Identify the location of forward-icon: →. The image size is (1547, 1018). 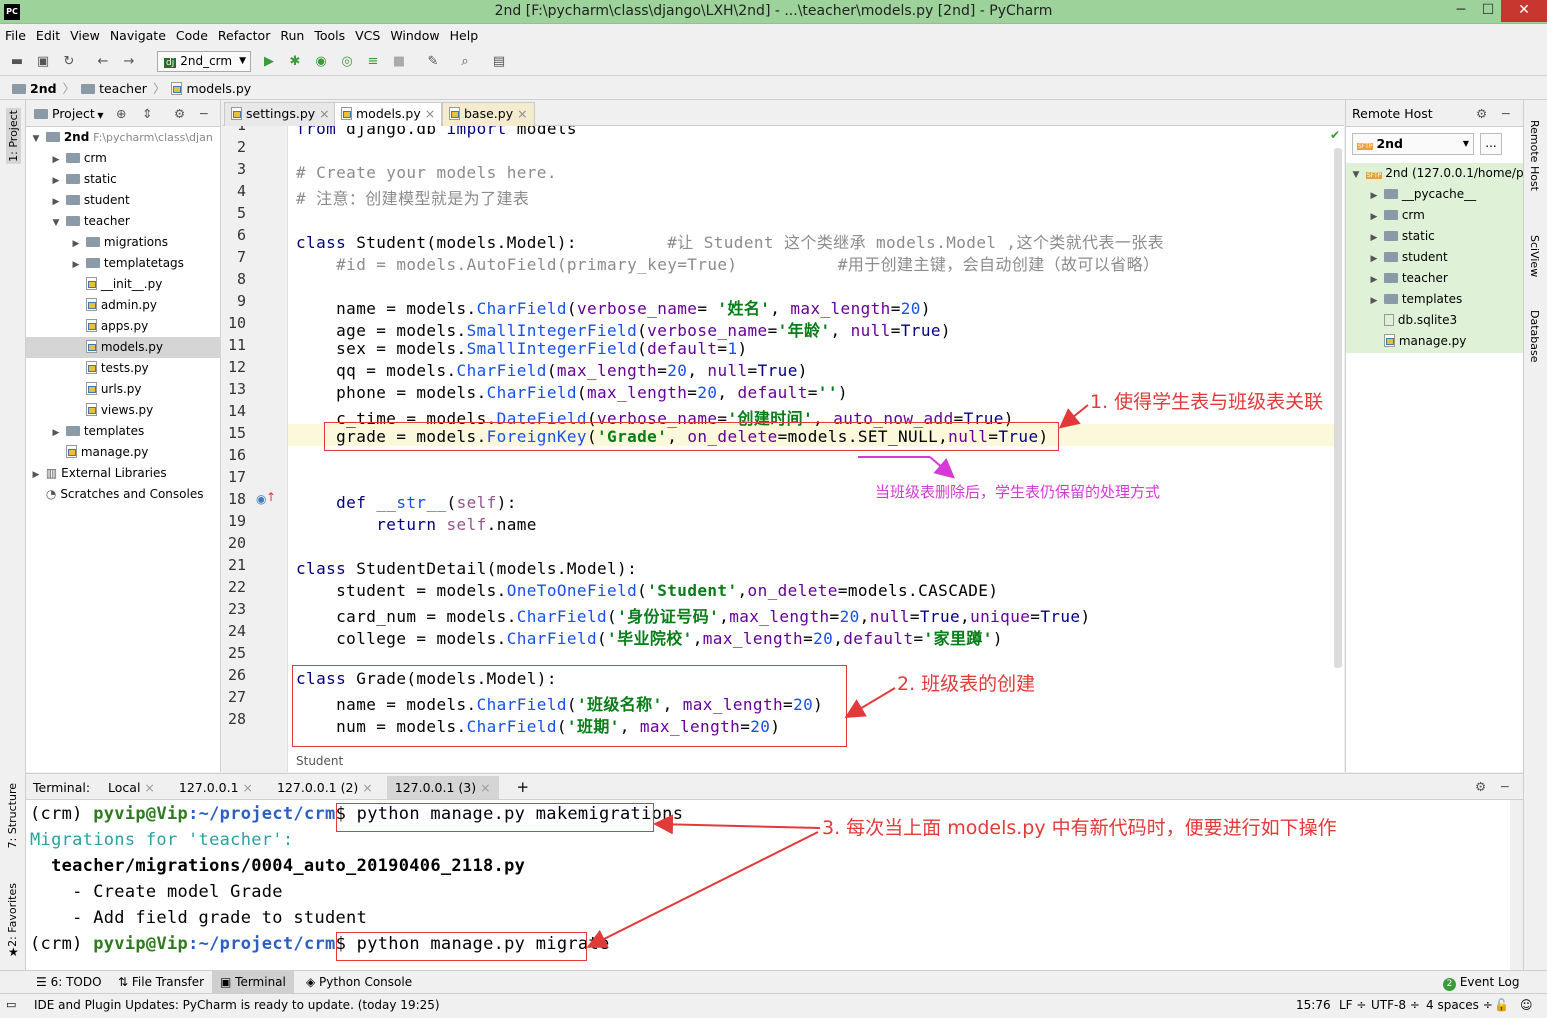
(129, 62).